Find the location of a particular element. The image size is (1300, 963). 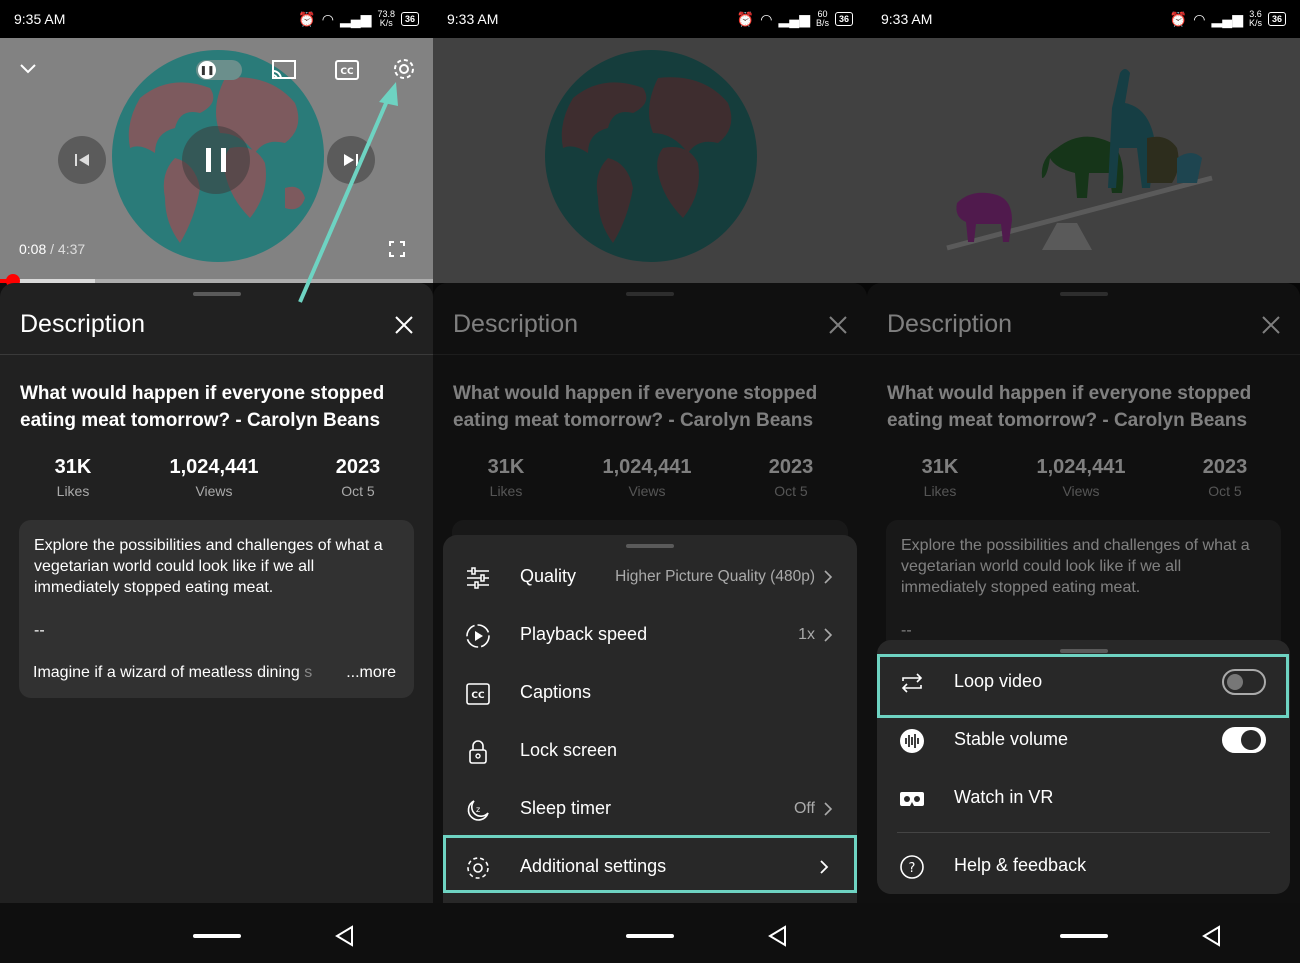

gear-icon is located at coordinates (404, 69).